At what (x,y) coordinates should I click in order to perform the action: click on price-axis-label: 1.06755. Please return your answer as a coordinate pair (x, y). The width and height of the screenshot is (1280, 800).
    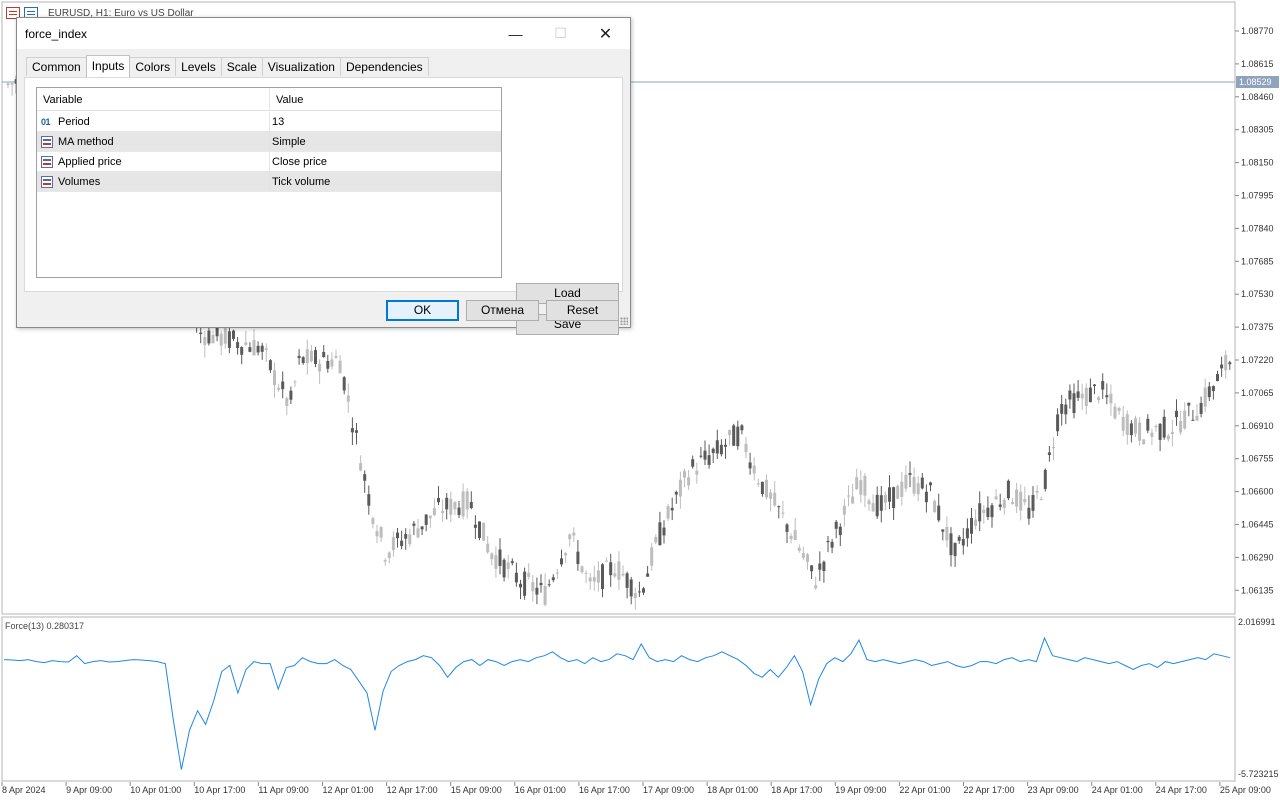
    Looking at the image, I should click on (1257, 459).